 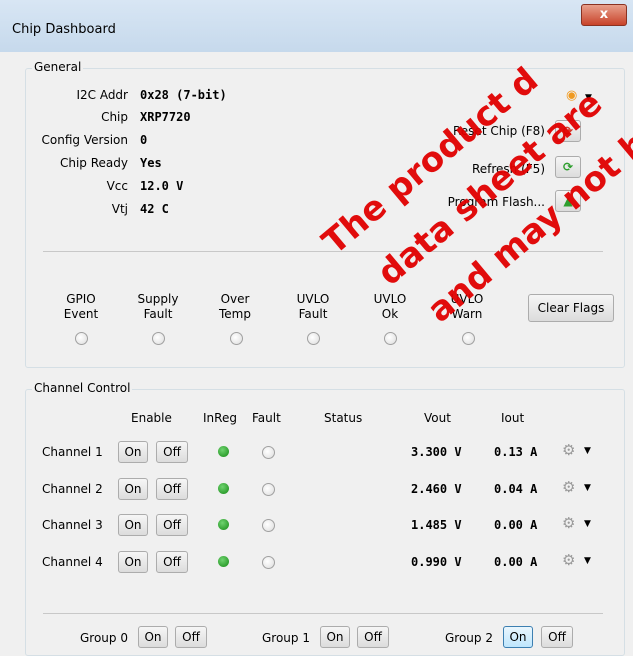 What do you see at coordinates (268, 452) in the screenshot?
I see `channel-1-fault-indicator` at bounding box center [268, 452].